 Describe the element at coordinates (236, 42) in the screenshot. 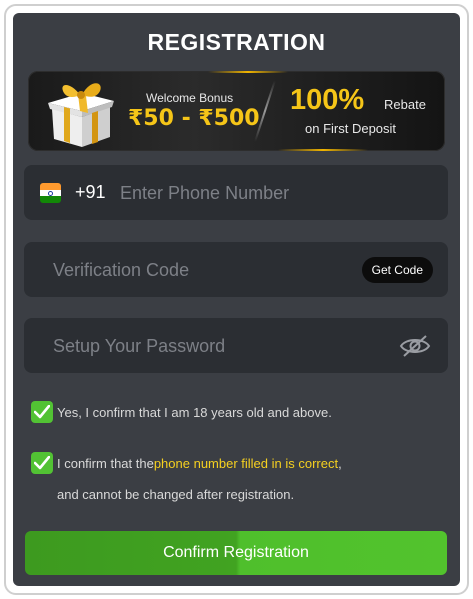

I see `page-title: REGISTRATION` at that location.